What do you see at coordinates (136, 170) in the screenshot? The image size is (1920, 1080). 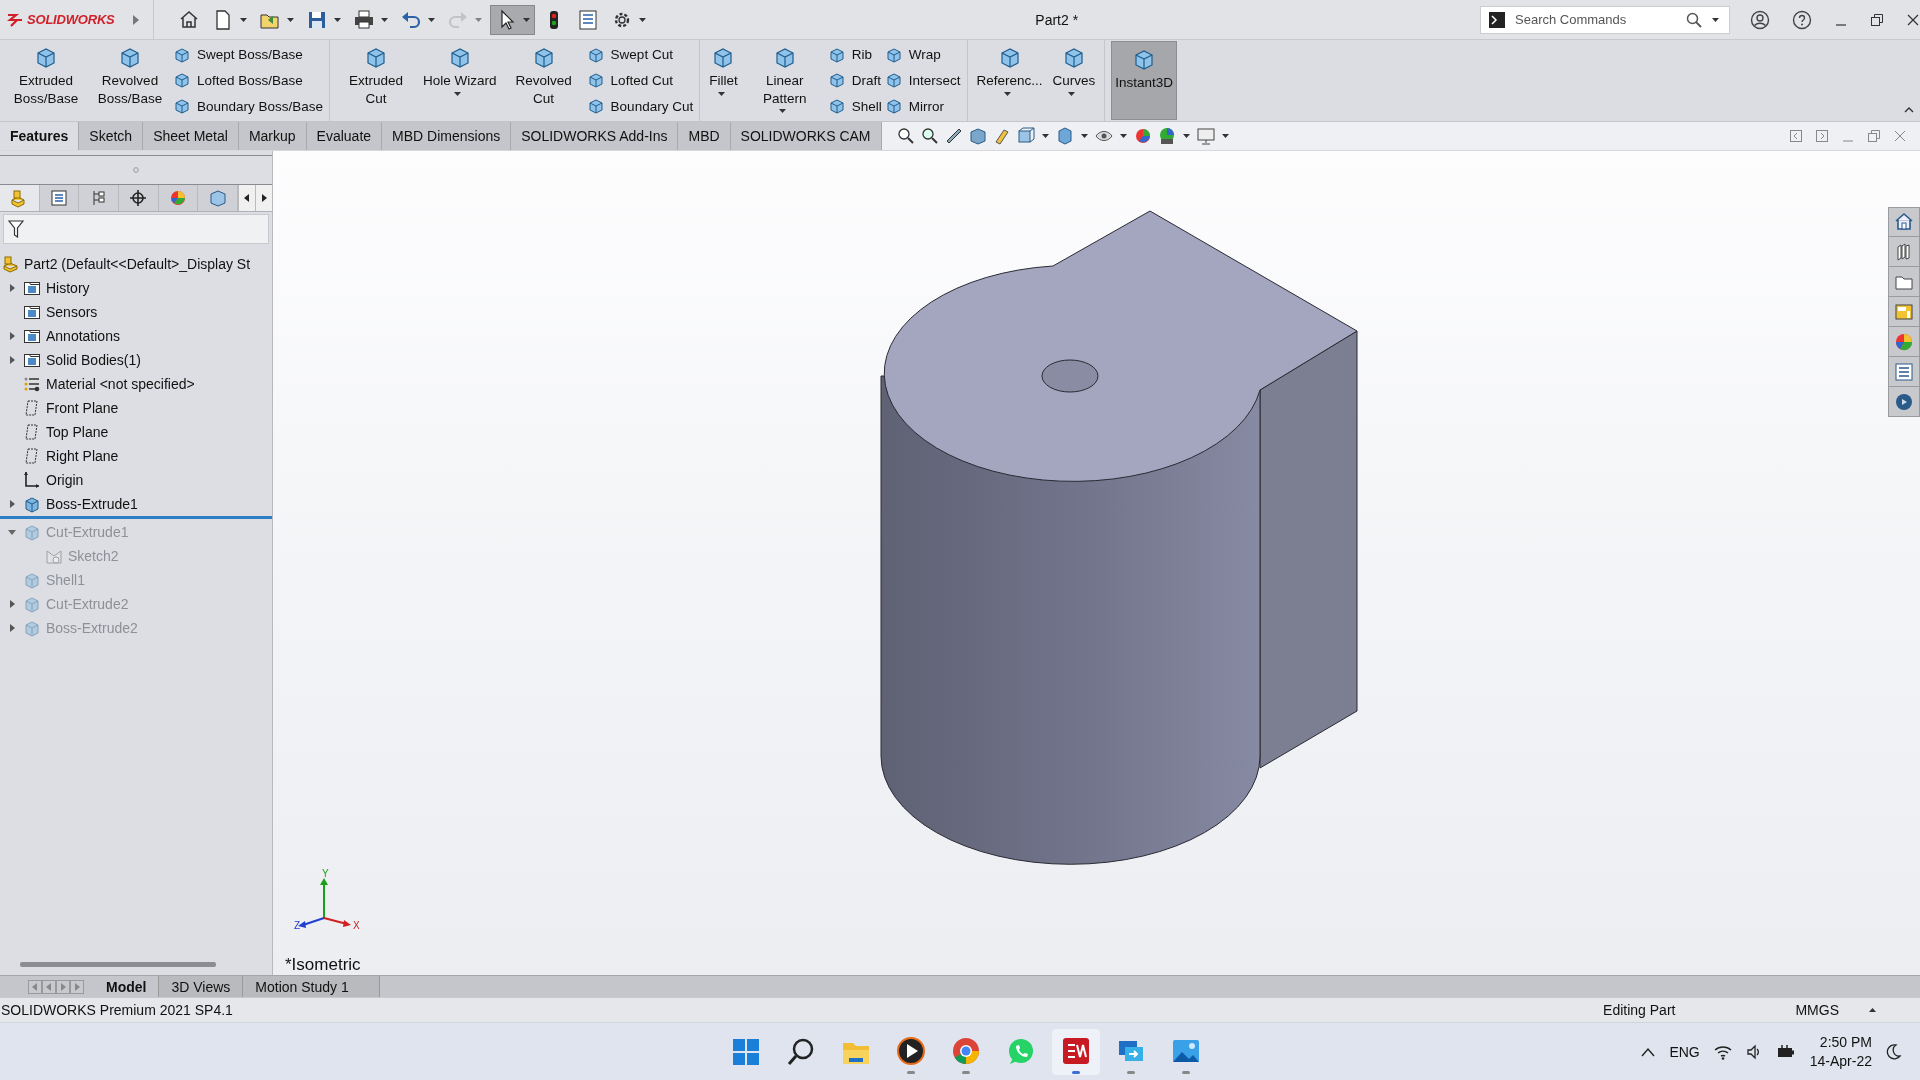 I see `splitter-handle-icon` at bounding box center [136, 170].